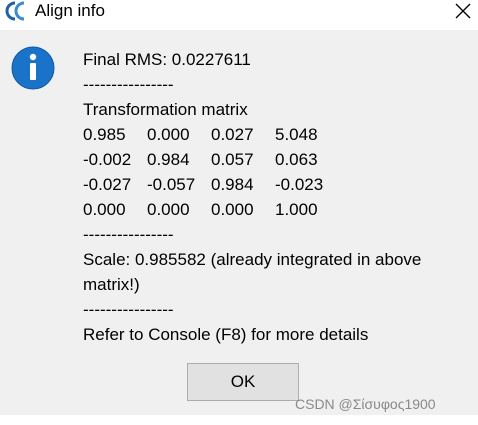 This screenshot has height=425, width=478. I want to click on matrix-cell: 0.063, so click(296, 159).